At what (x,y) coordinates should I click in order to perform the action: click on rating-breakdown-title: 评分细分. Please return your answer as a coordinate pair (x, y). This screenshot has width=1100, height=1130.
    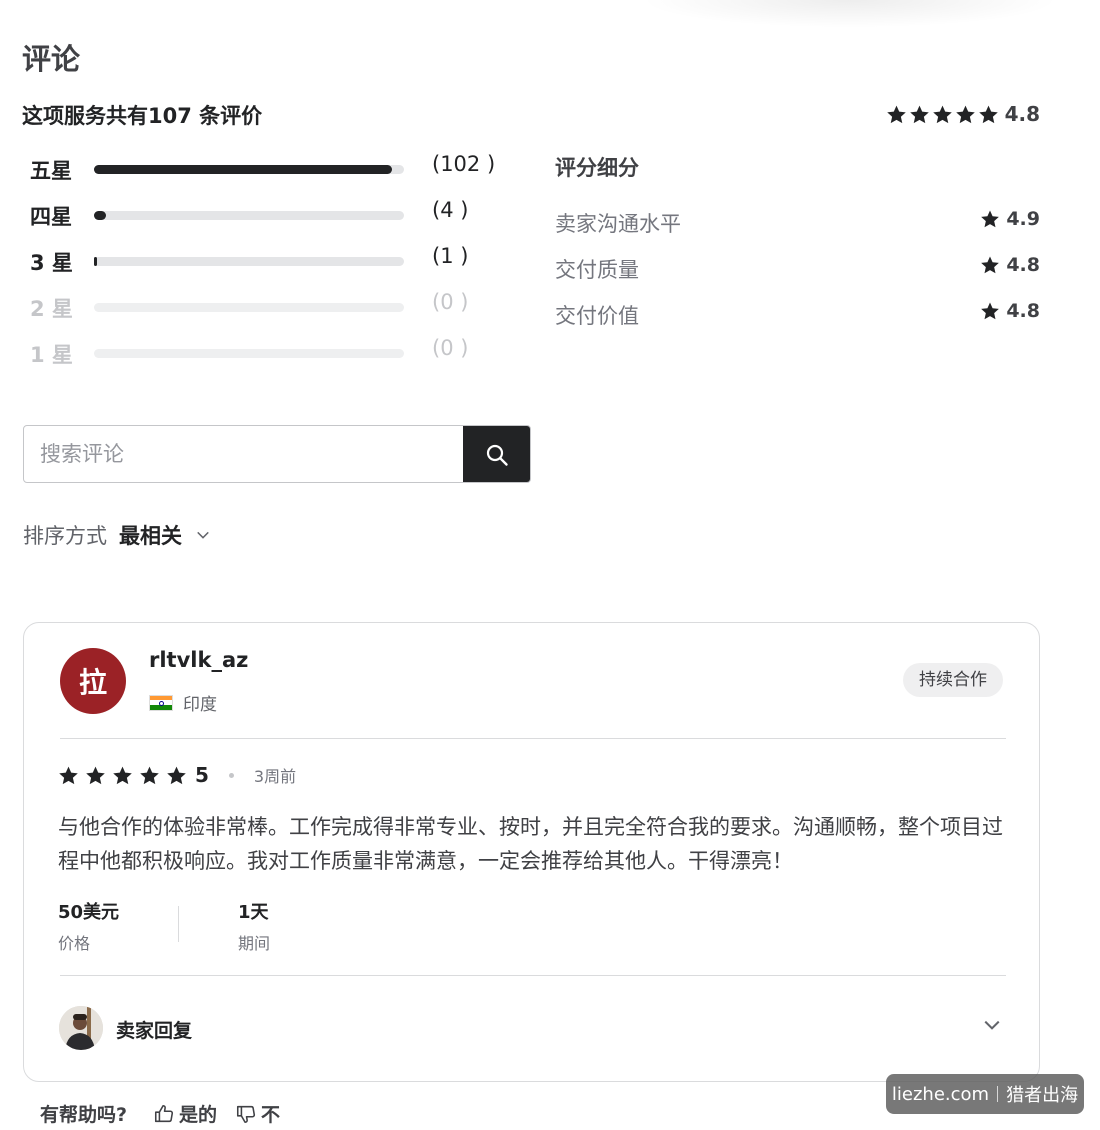
    Looking at the image, I should click on (597, 168).